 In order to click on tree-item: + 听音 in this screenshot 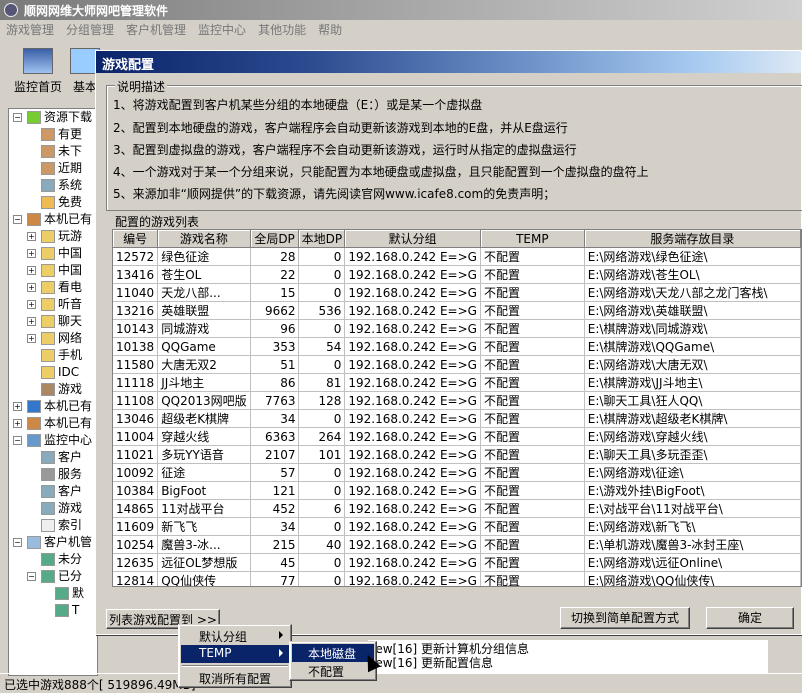, I will do `click(53, 304)`.